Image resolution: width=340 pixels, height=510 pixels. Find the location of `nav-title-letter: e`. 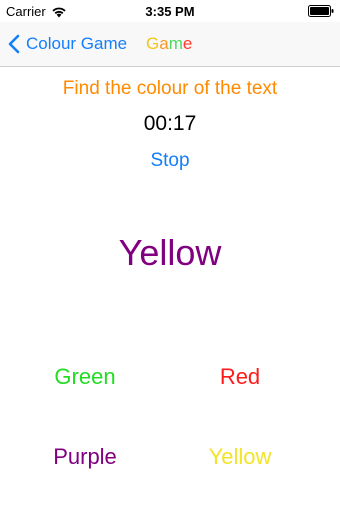

nav-title-letter: e is located at coordinates (187, 43).